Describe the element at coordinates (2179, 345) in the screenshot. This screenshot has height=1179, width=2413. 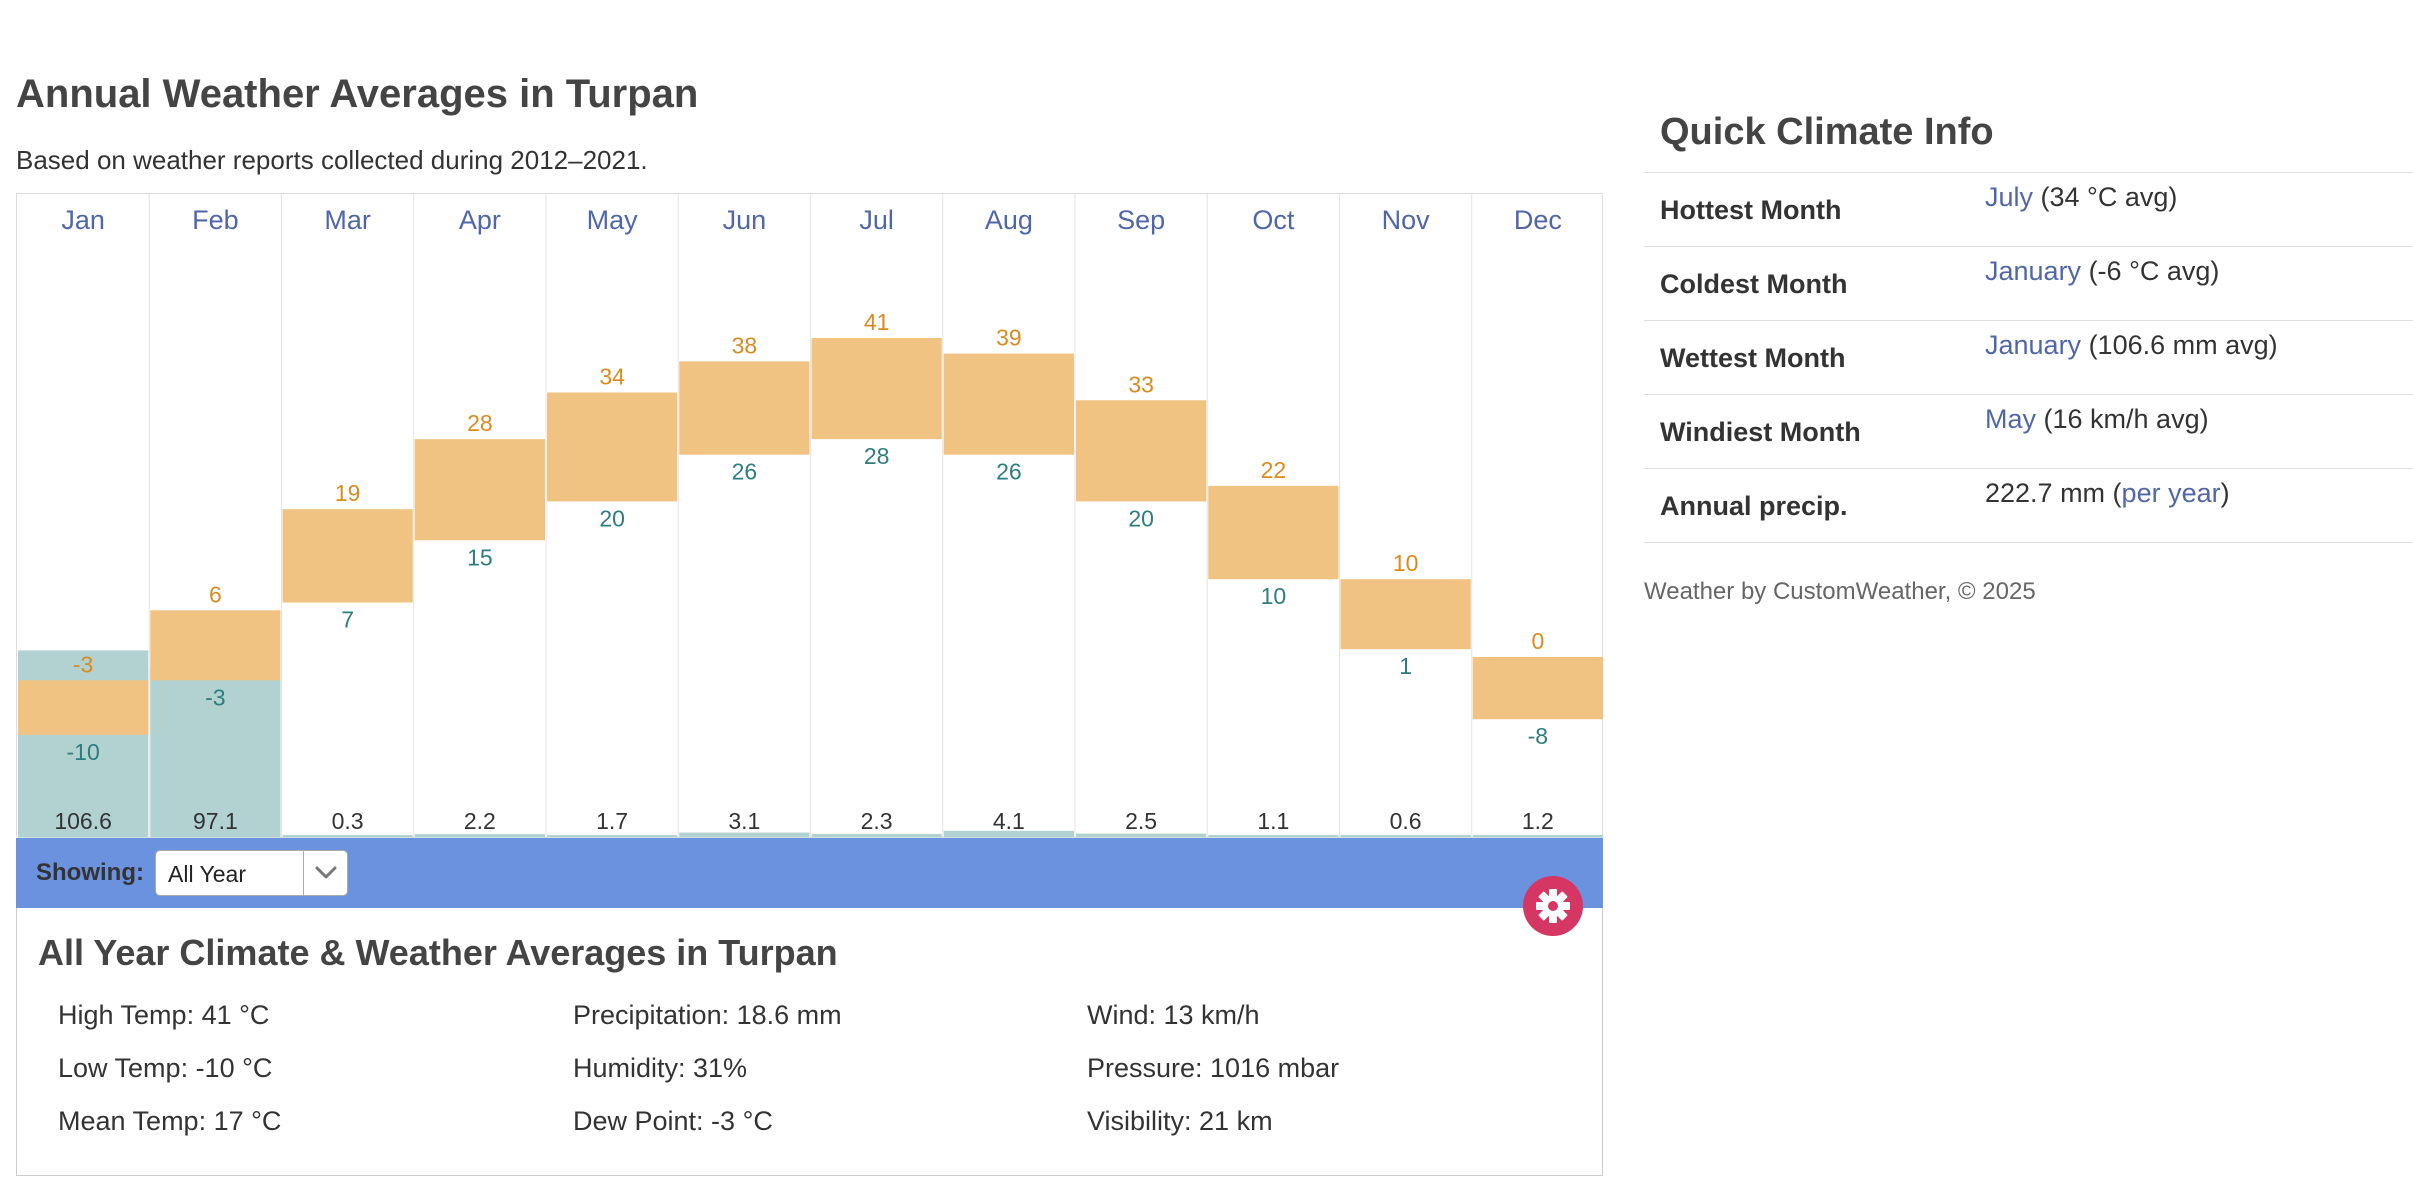
I see `climate-value-detail: (106.6 mm avg)` at that location.